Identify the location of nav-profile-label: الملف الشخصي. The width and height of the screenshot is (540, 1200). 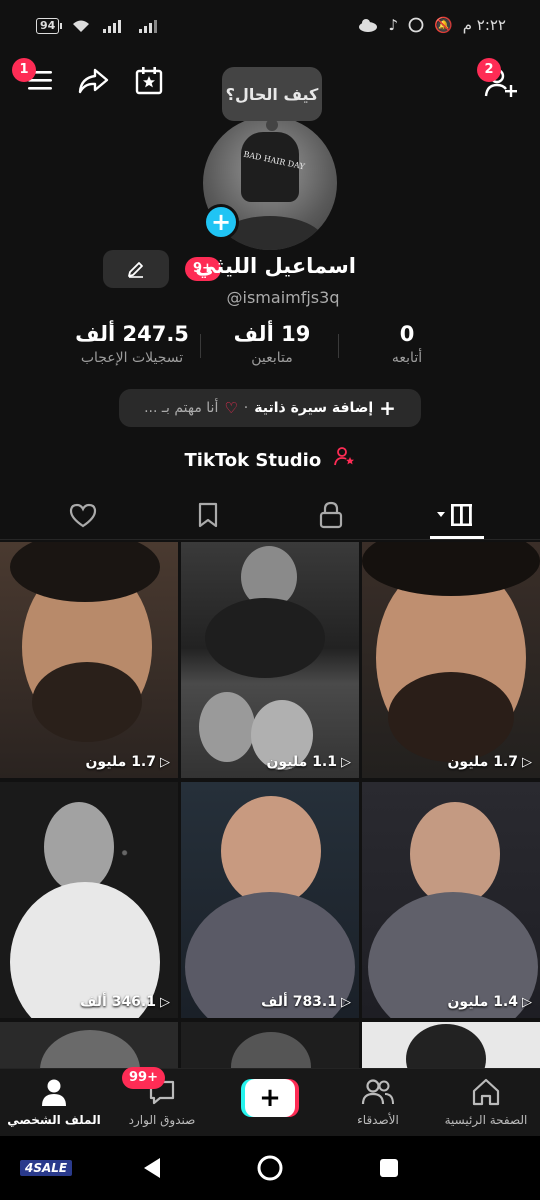
(54, 1120).